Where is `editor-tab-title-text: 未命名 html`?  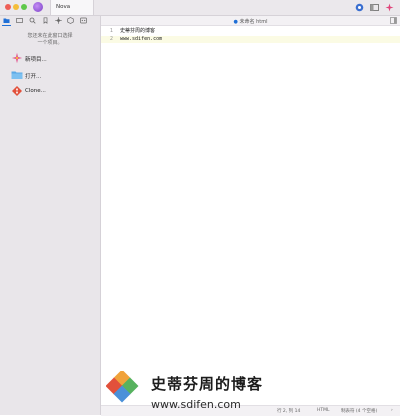 editor-tab-title-text: 未命名 html is located at coordinates (253, 22).